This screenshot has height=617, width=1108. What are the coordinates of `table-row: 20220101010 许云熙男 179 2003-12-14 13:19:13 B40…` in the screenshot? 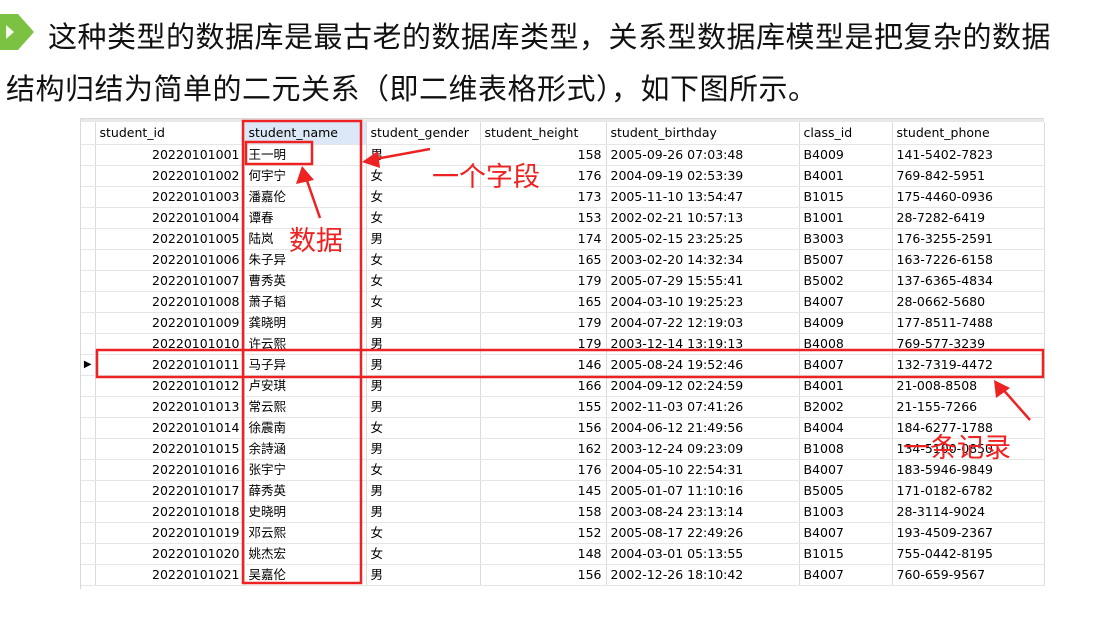 It's located at (563, 344).